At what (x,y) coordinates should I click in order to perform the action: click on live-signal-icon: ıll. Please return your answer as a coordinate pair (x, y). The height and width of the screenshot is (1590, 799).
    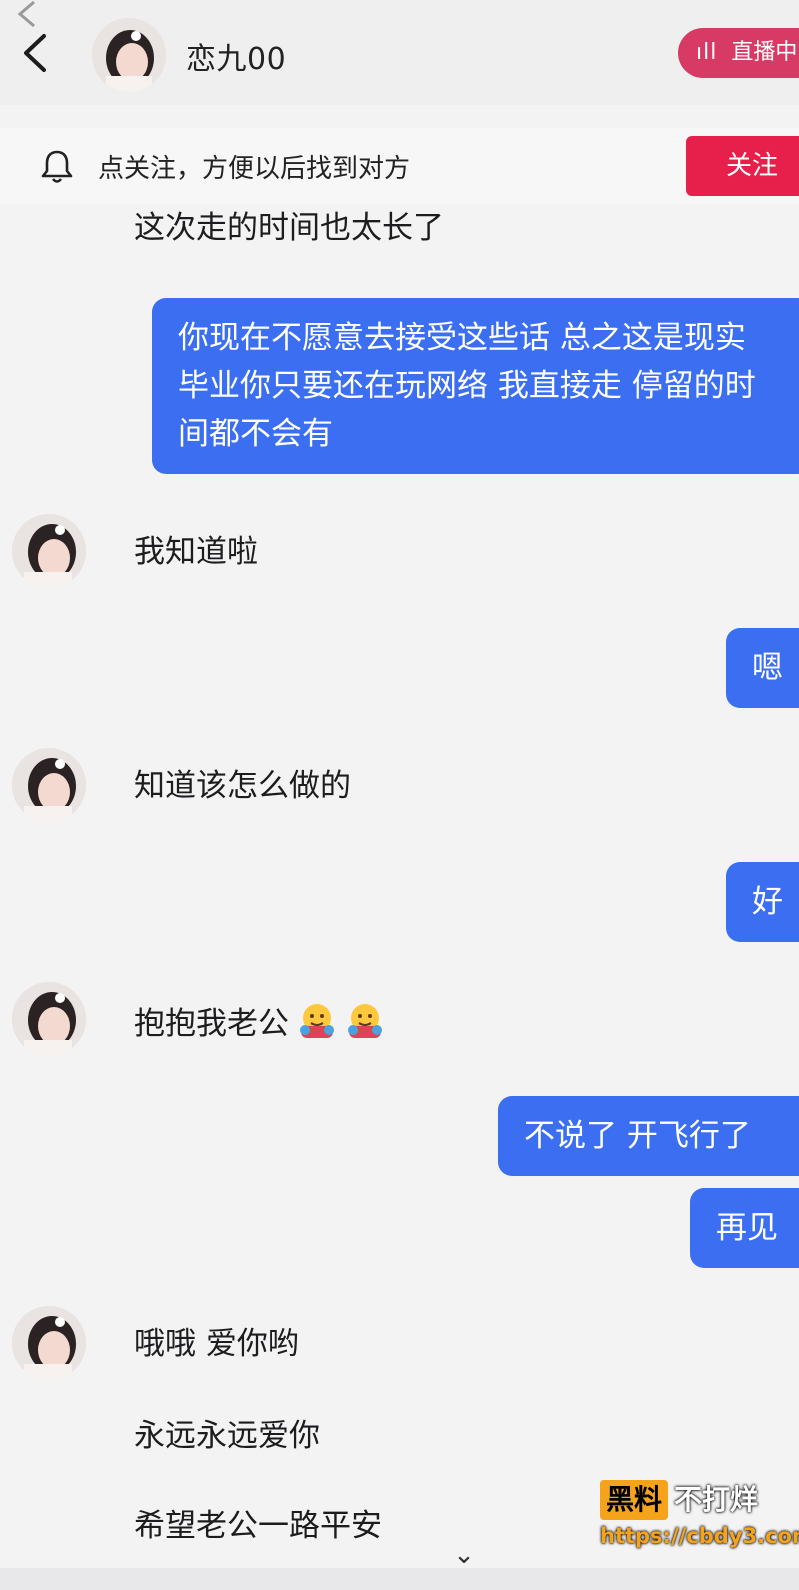
    Looking at the image, I should click on (707, 52).